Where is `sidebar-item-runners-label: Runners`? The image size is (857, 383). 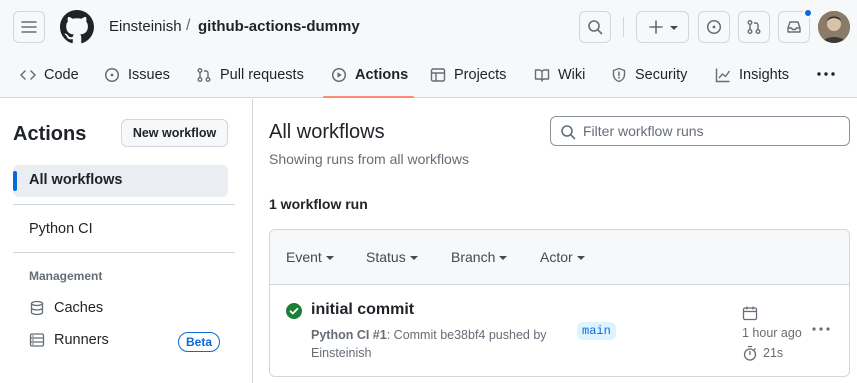
sidebar-item-runners-label: Runners is located at coordinates (81, 340).